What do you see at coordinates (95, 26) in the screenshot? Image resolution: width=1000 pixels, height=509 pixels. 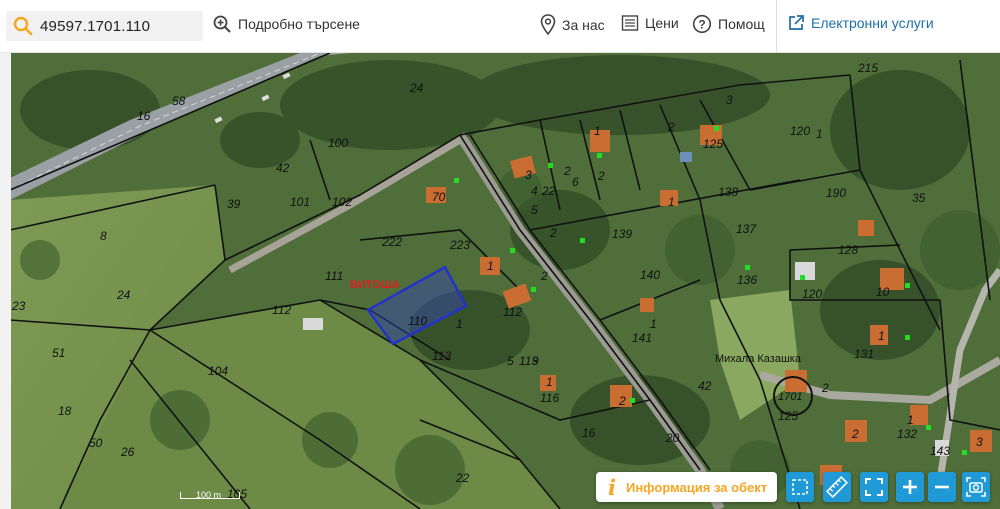 I see `search-value: 49597.1701.110` at bounding box center [95, 26].